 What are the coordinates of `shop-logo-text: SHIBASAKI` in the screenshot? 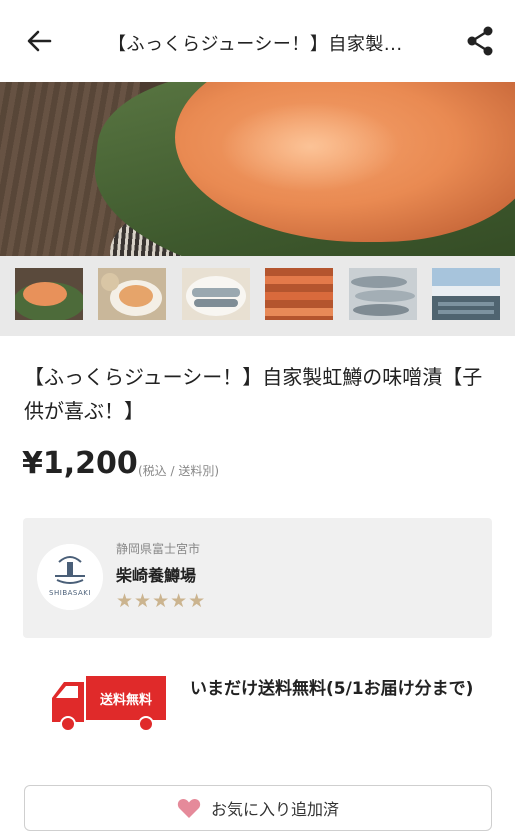 It's located at (70, 593).